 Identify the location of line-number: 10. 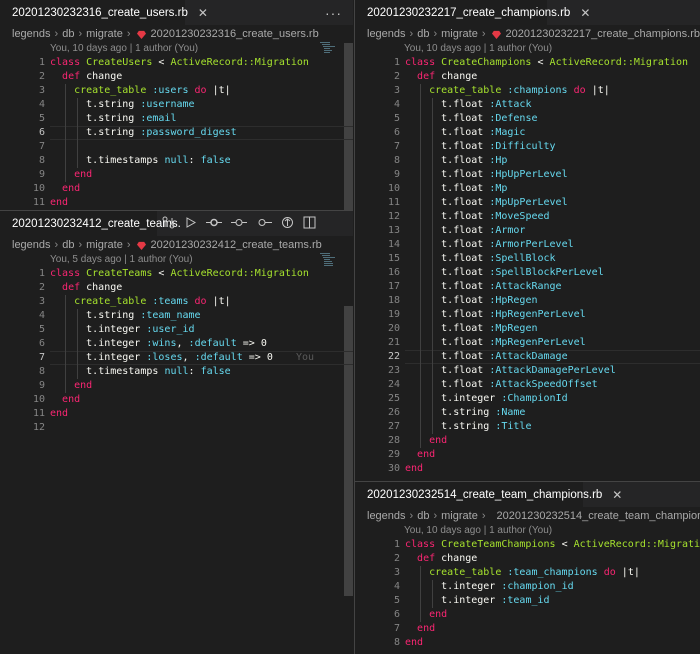
(38, 399).